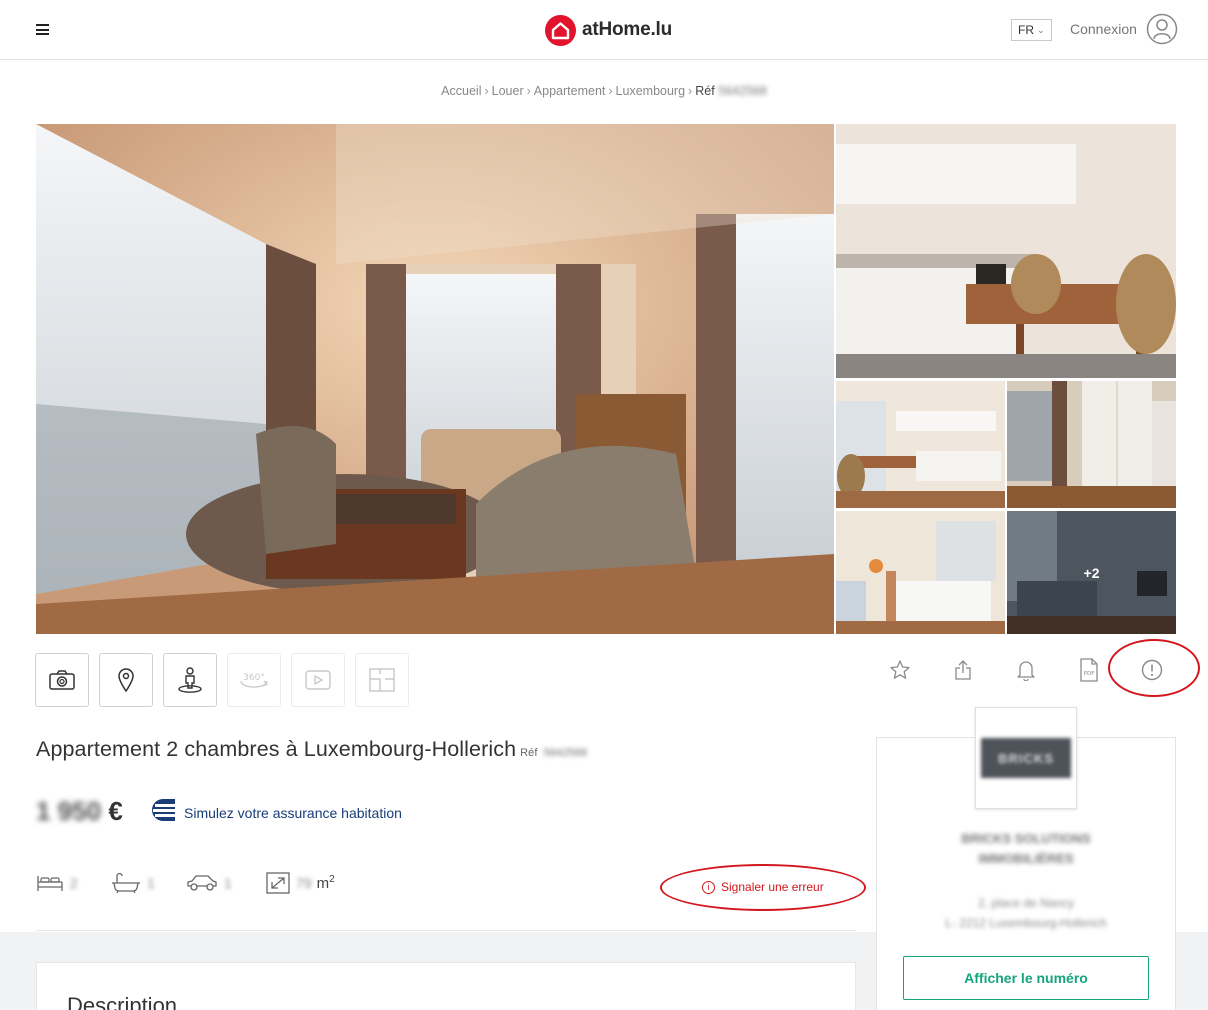 Image resolution: width=1208 pixels, height=1010 pixels. Describe the element at coordinates (920, 572) in the screenshot. I see `photo-bedroom` at that location.